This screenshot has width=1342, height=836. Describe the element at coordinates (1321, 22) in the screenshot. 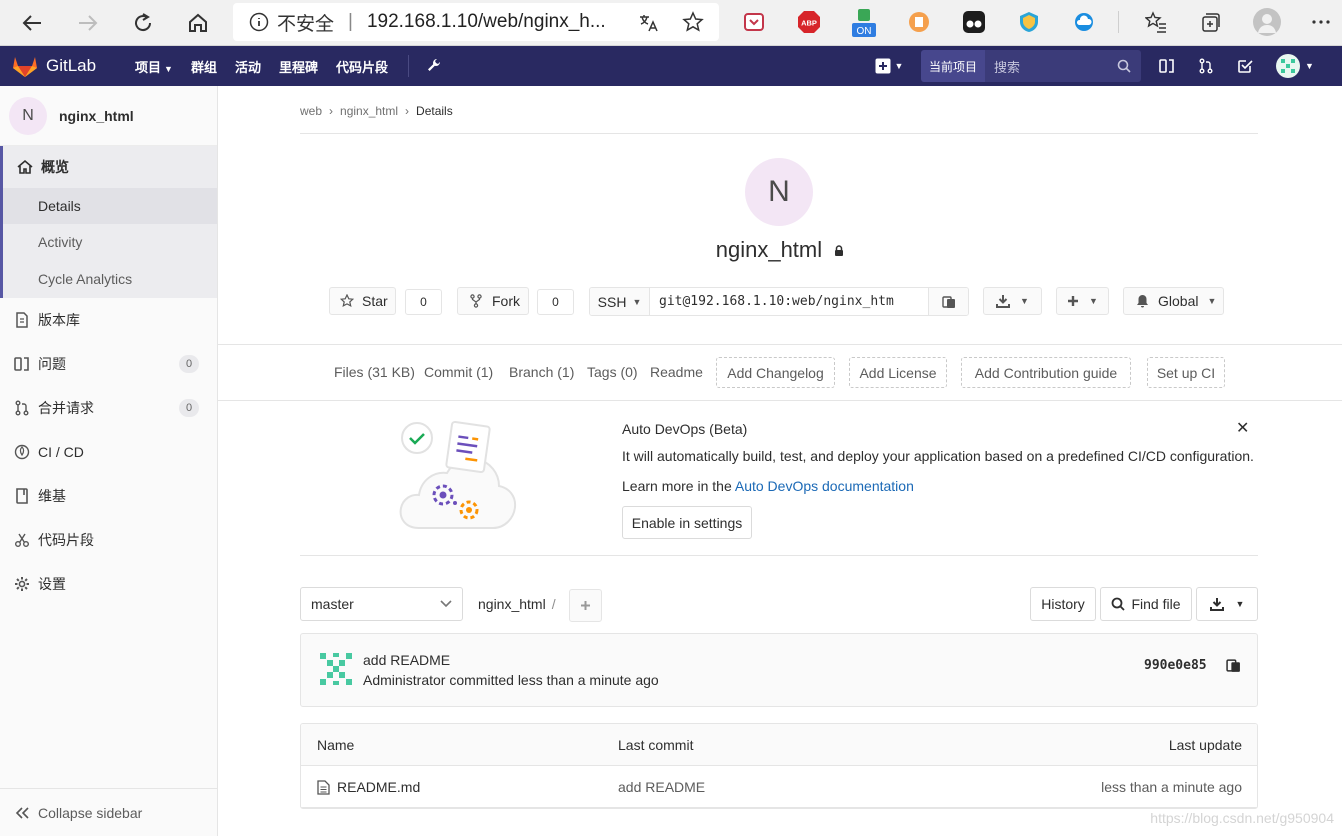

I see `more-menu-icon` at that location.